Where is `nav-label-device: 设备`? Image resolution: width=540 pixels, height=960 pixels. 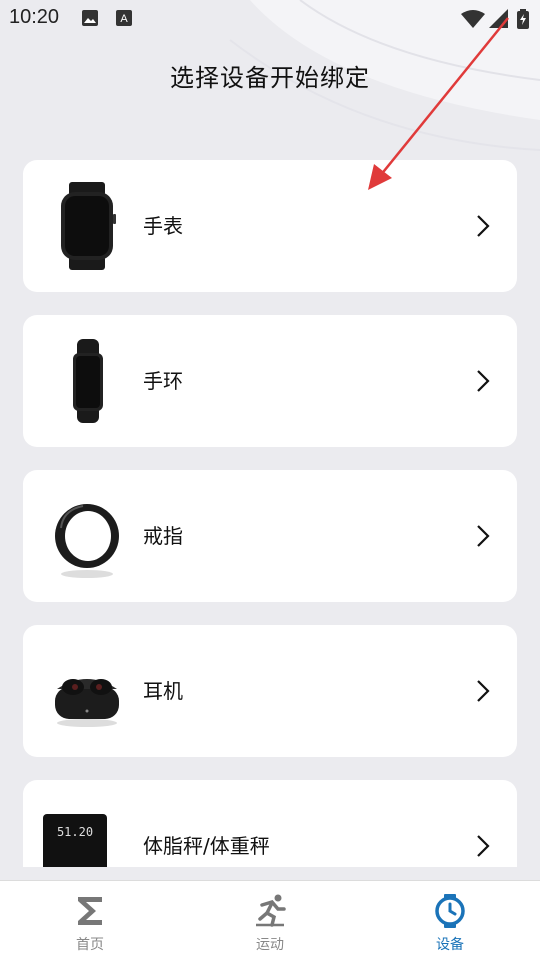 nav-label-device: 设备 is located at coordinates (450, 945).